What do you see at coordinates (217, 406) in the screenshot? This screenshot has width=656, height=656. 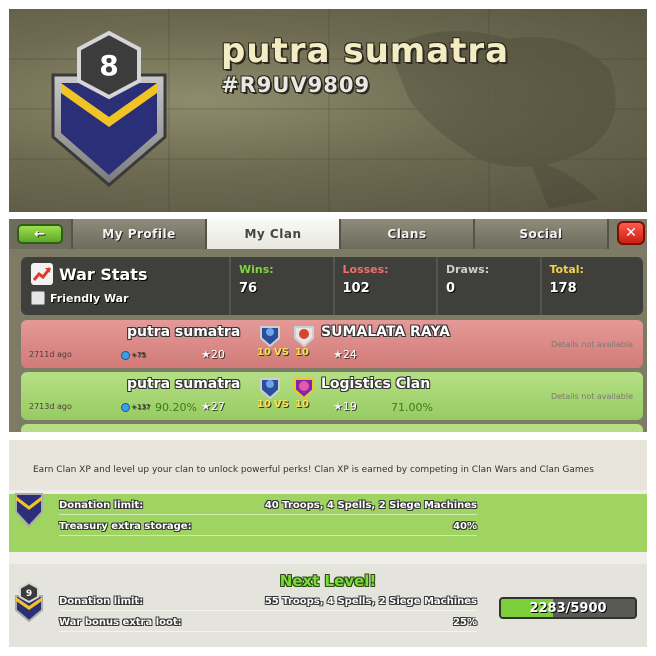 I see `home-stars: 27` at bounding box center [217, 406].